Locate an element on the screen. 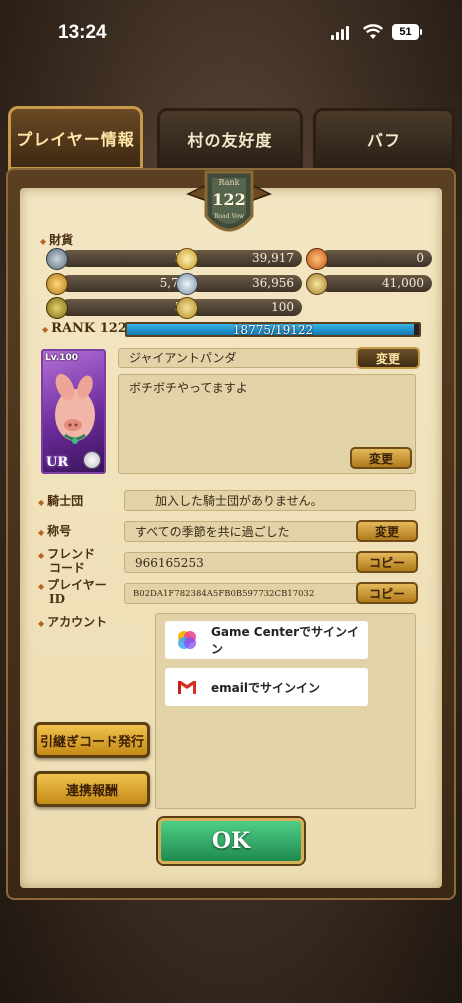 The height and width of the screenshot is (1003, 462). stat-value: 36,956 is located at coordinates (246, 283).